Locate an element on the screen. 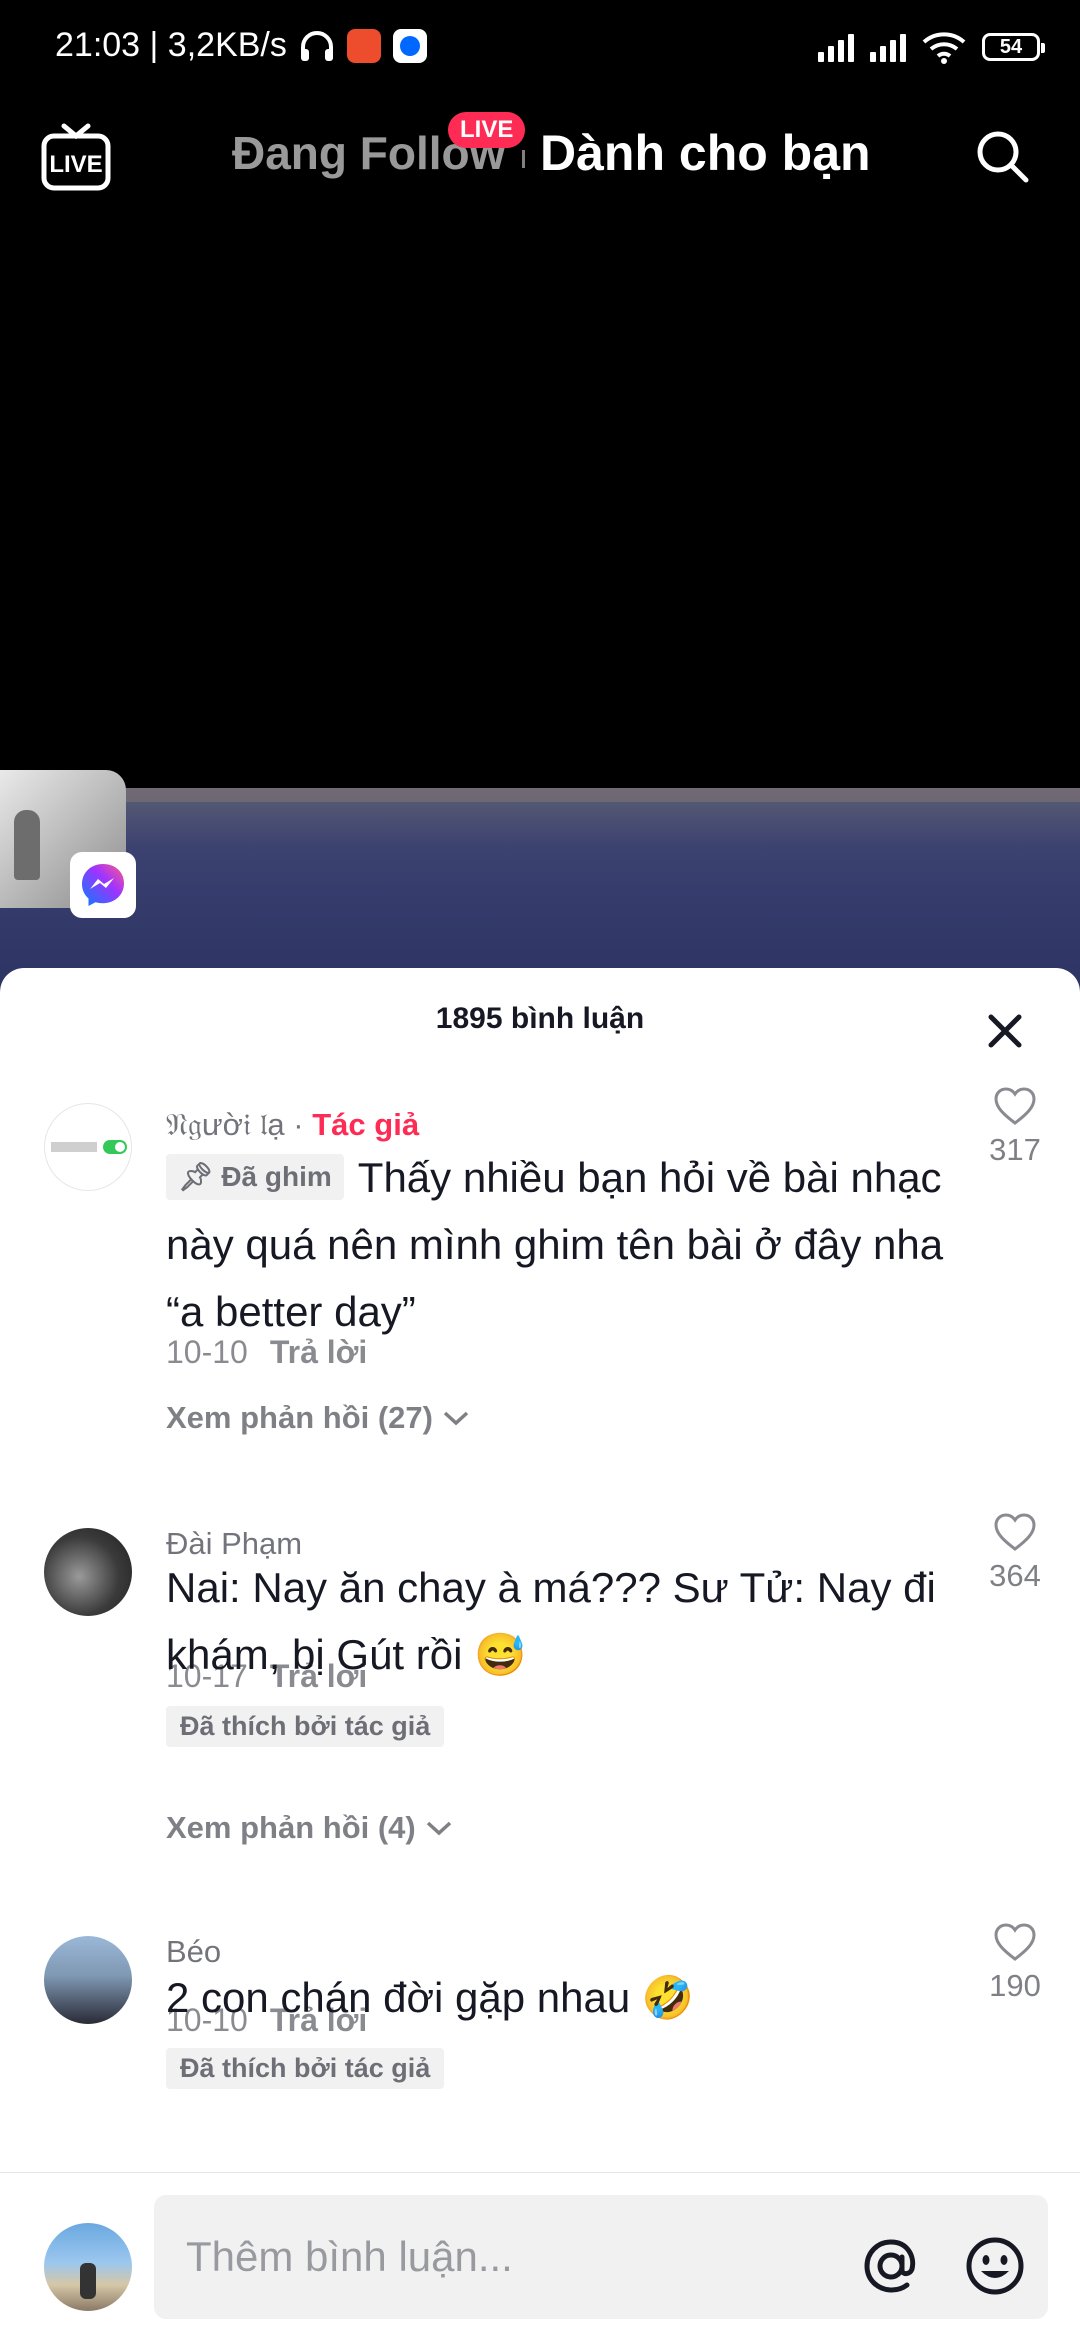  headphones-icon is located at coordinates (316, 45).